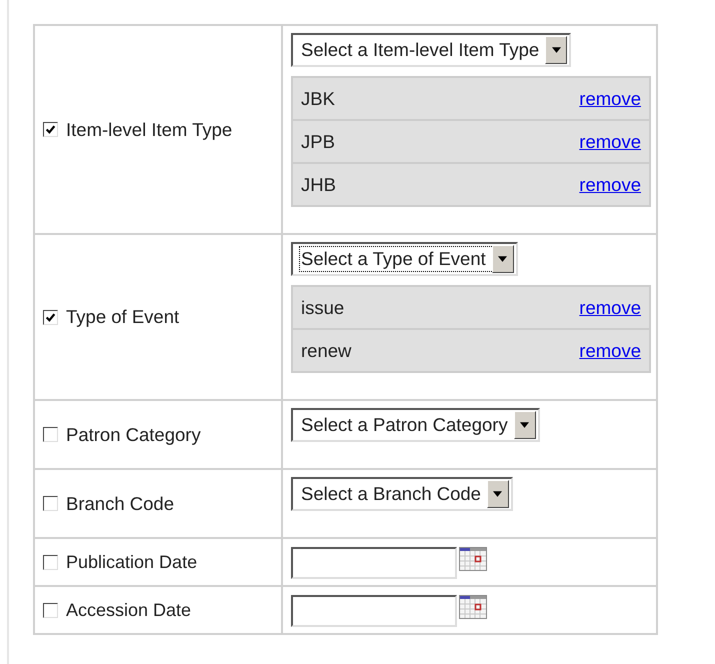  What do you see at coordinates (132, 562) in the screenshot?
I see `filter-label: Publication Date` at bounding box center [132, 562].